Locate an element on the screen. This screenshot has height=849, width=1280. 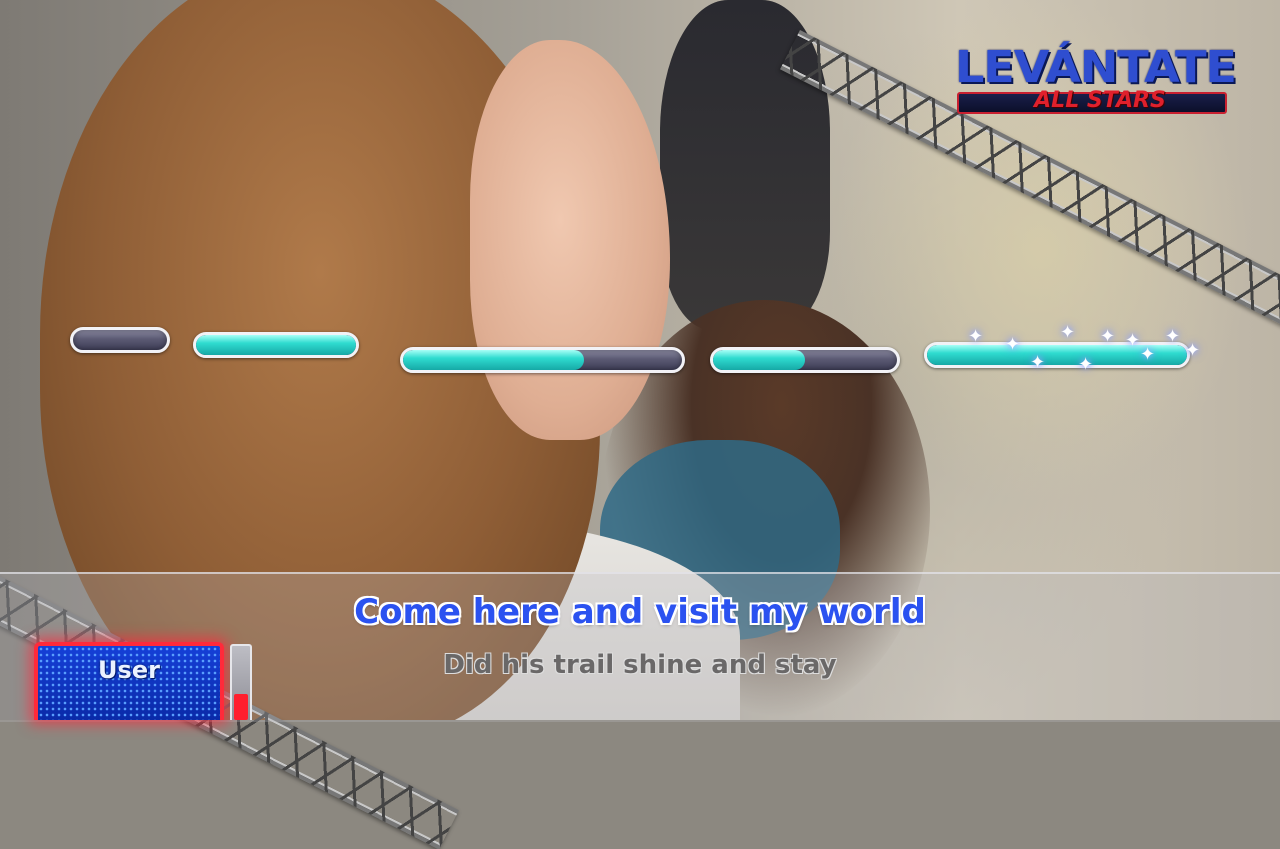
logo-title: LEVÁNTATE is located at coordinates (1096, 67).